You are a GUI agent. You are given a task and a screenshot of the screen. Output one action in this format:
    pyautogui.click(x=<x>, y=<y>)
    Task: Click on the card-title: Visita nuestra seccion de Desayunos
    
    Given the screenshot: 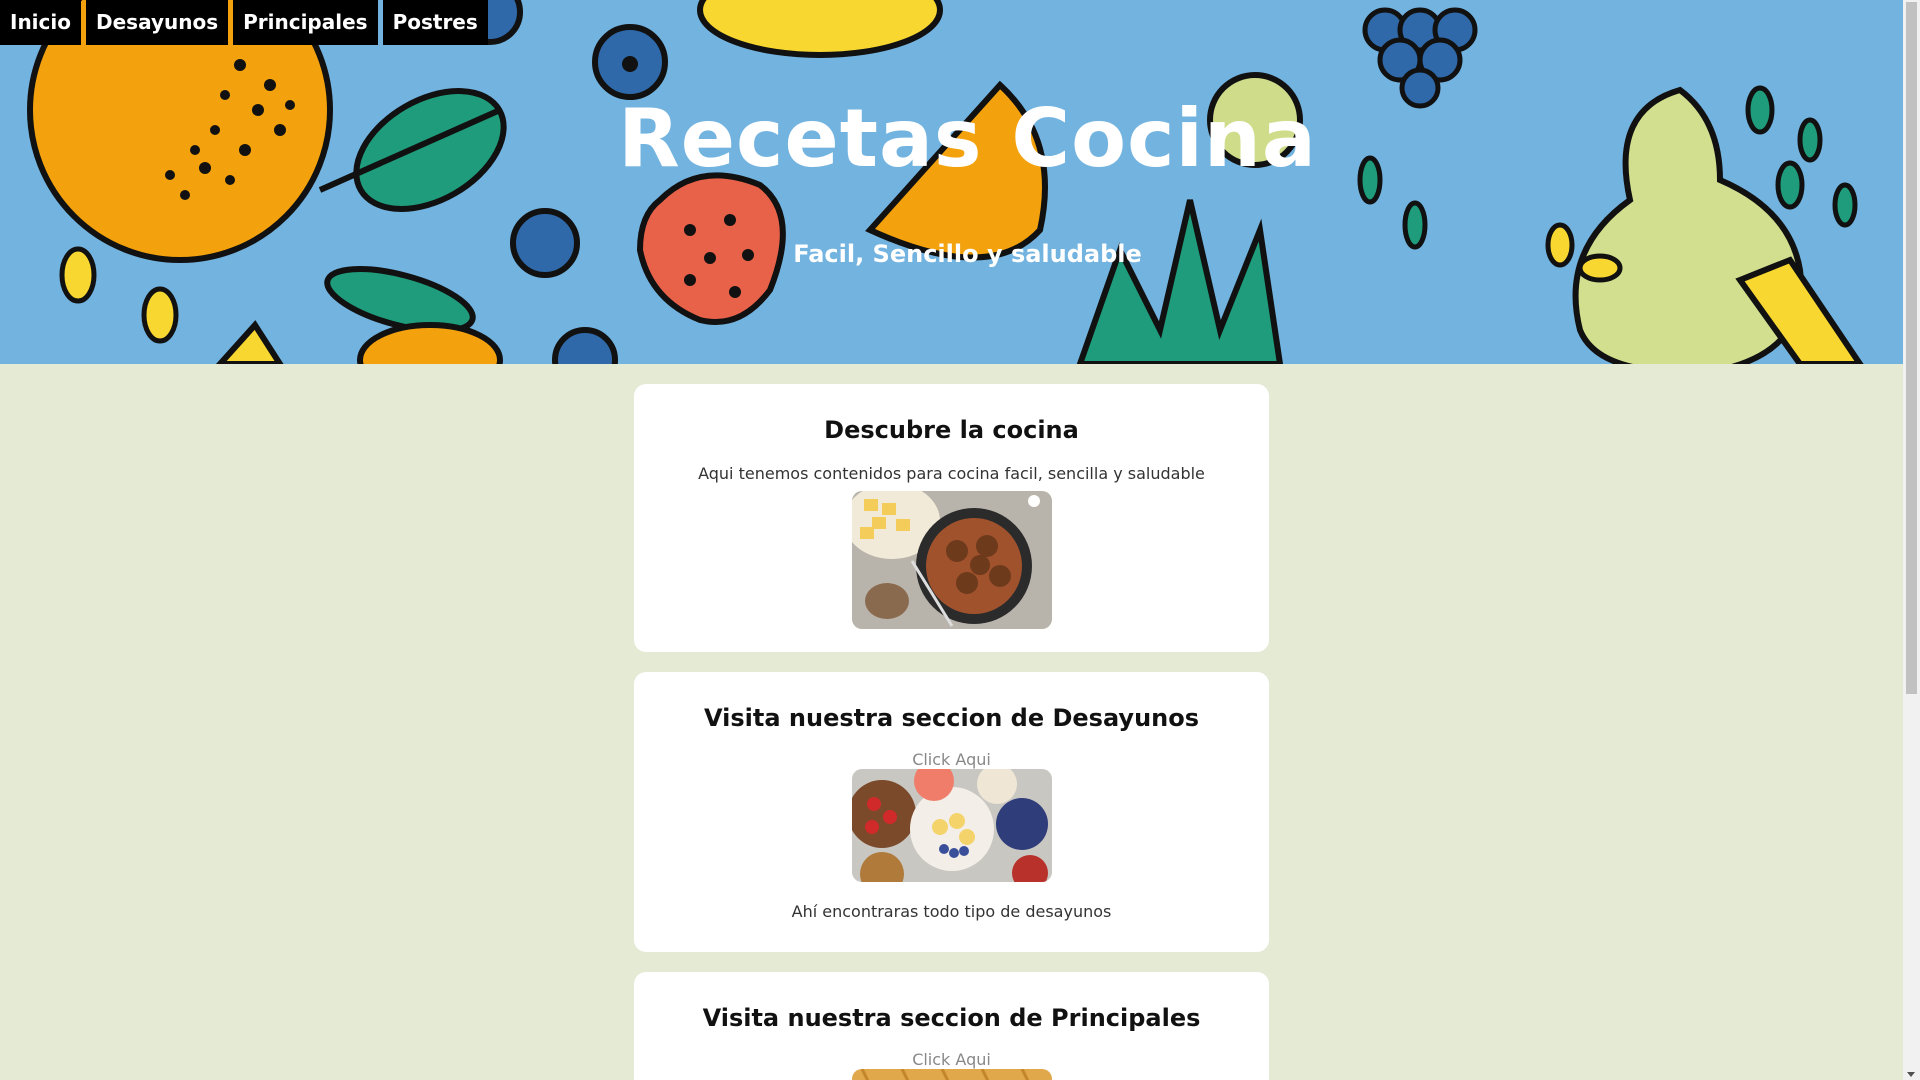 What is the action you would take?
    pyautogui.click(x=951, y=718)
    